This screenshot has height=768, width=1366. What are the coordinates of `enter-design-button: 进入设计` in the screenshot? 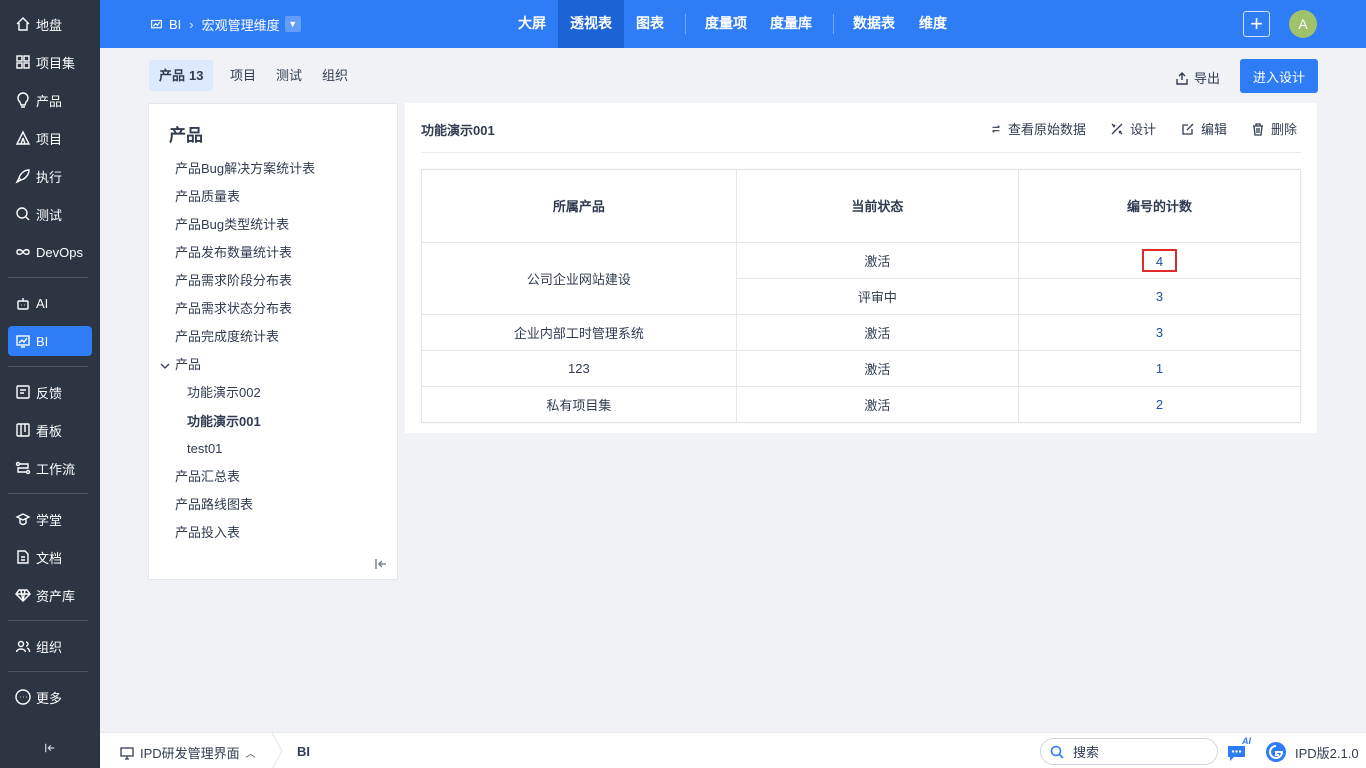 It's located at (1279, 76).